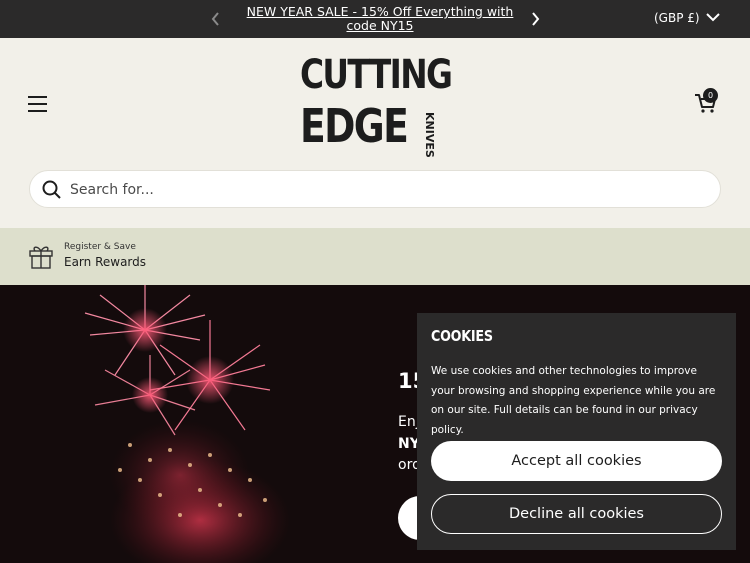  What do you see at coordinates (41, 256) in the screenshot?
I see `gift-icon` at bounding box center [41, 256].